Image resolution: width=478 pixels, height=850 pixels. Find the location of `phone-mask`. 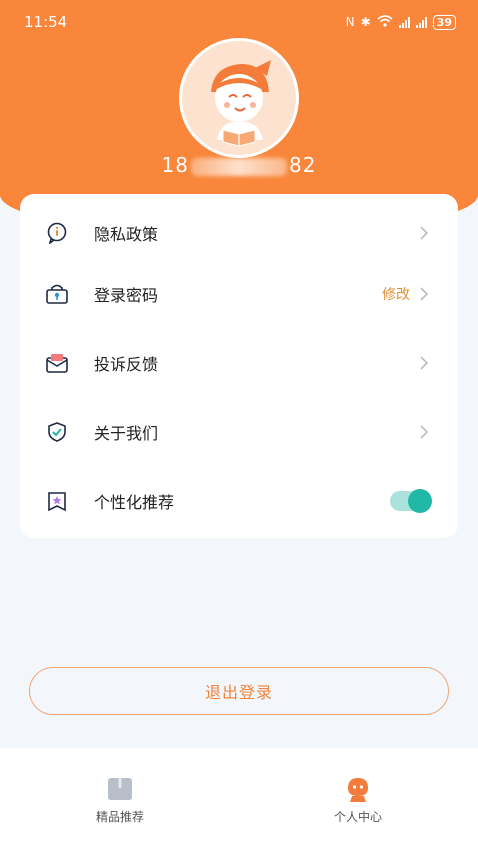

phone-mask is located at coordinates (239, 166).